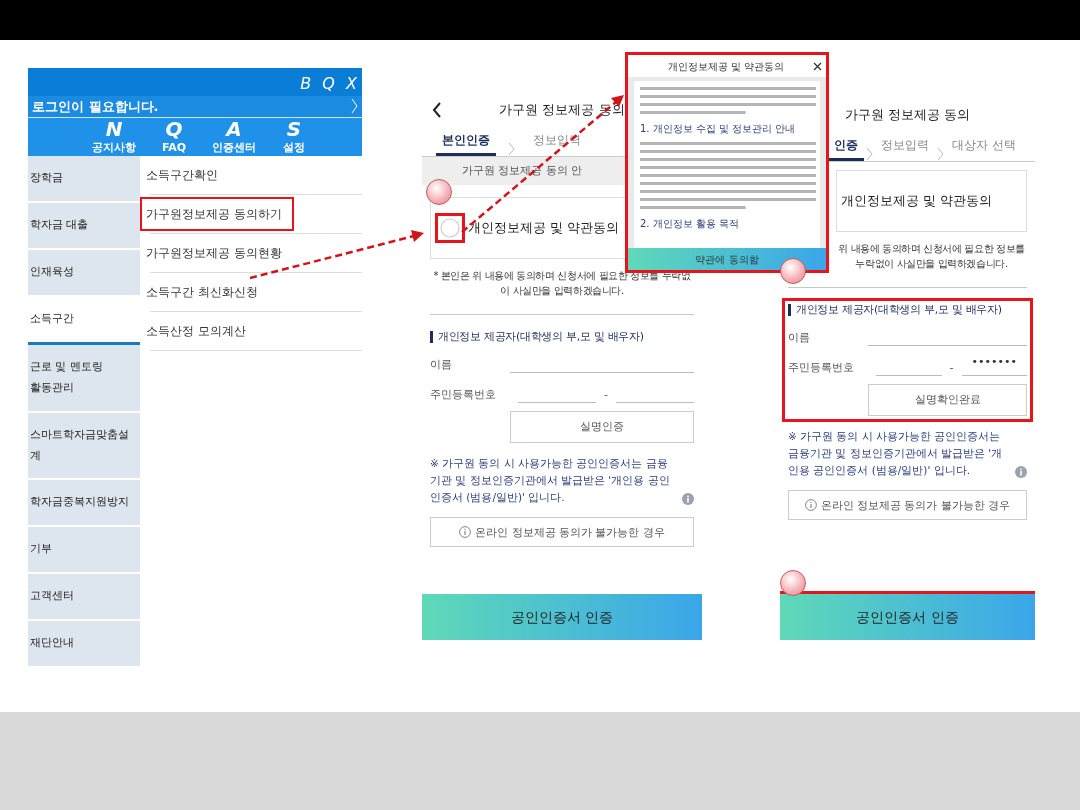 This screenshot has height=810, width=1080. What do you see at coordinates (84, 446) in the screenshot?
I see `category-item: 스마트학자금맞춤설계` at bounding box center [84, 446].